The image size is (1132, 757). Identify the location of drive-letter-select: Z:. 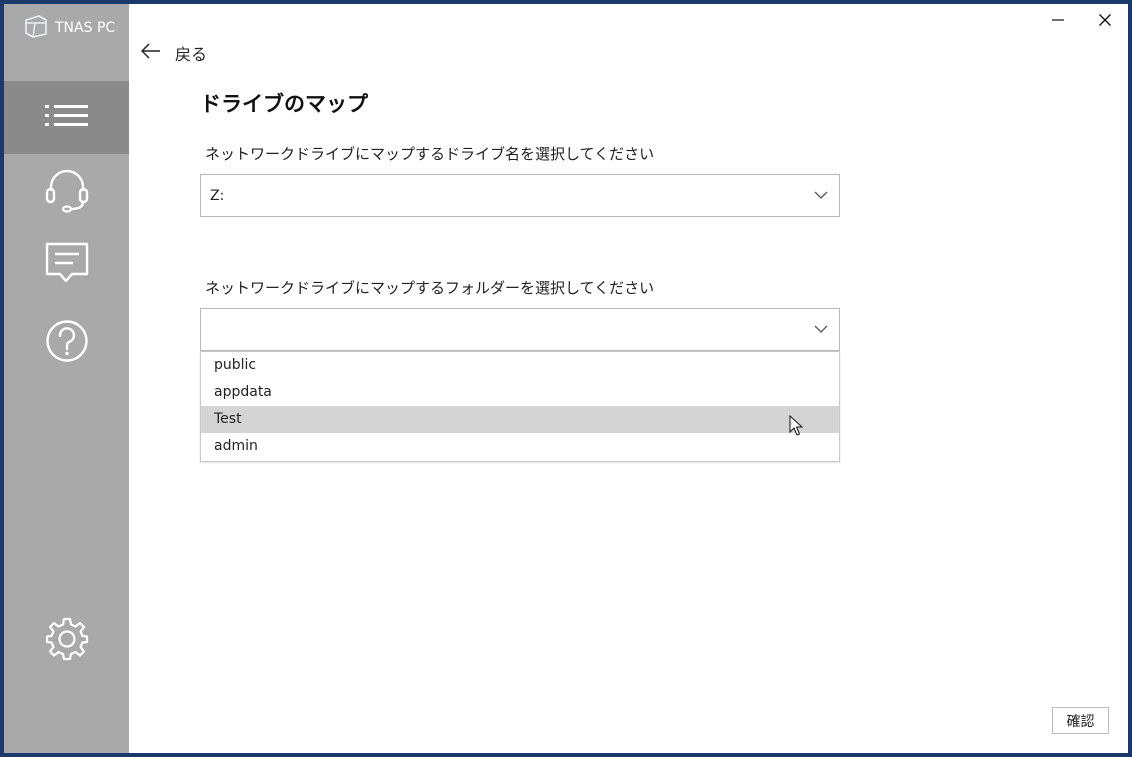
(520, 195).